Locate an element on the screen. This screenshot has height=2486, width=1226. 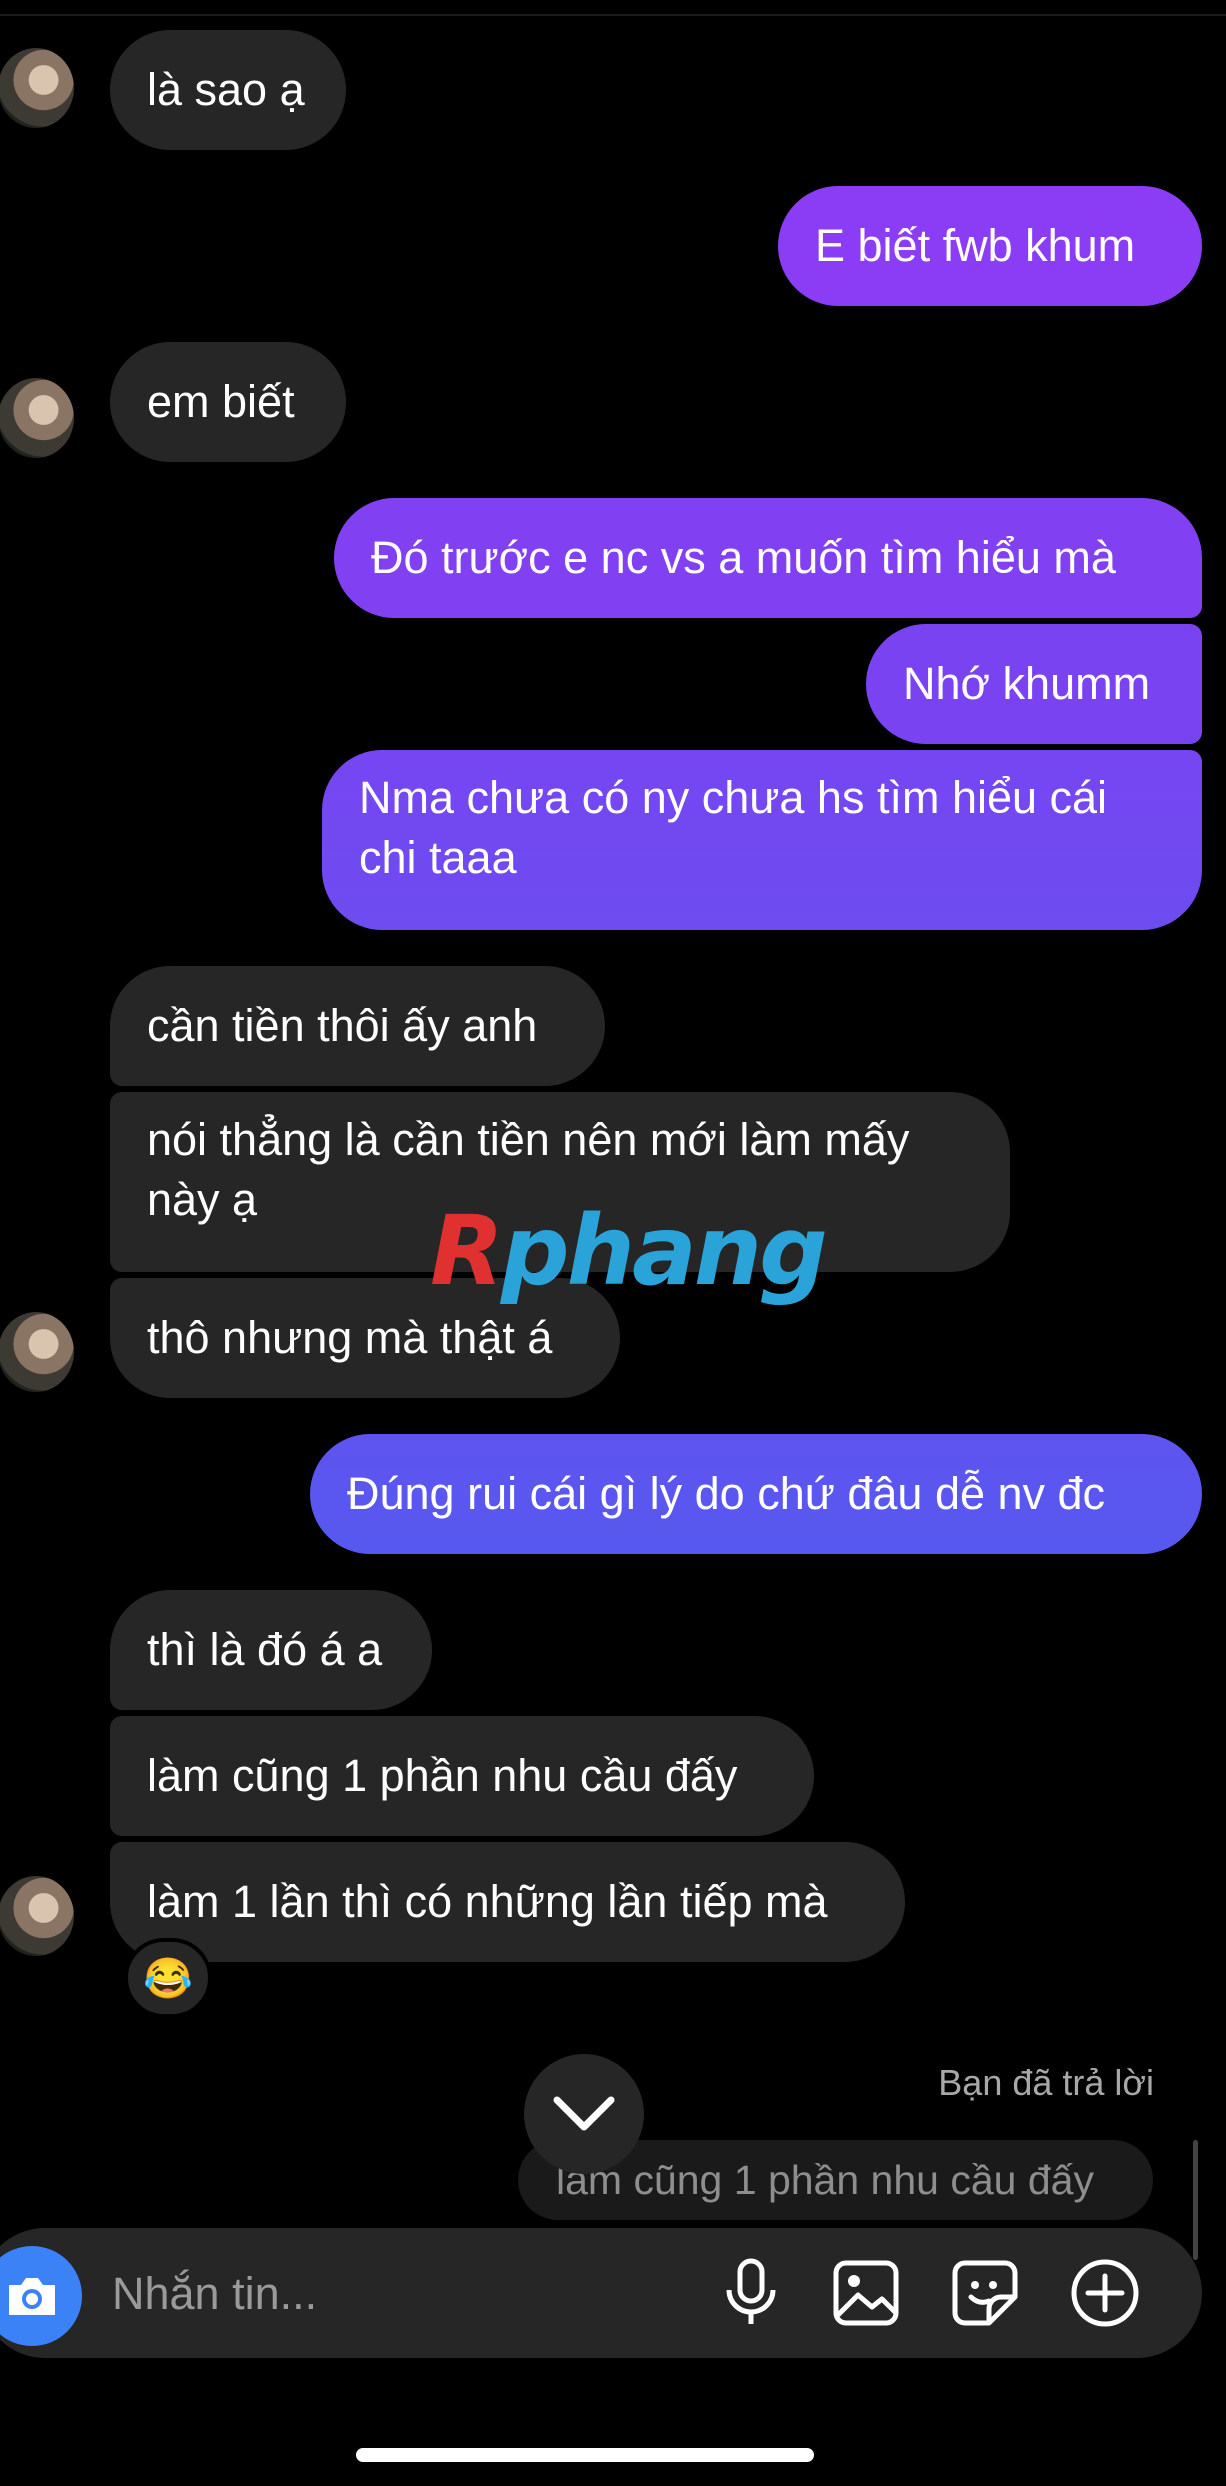
reaction-badge: 😂 is located at coordinates (168, 1978).